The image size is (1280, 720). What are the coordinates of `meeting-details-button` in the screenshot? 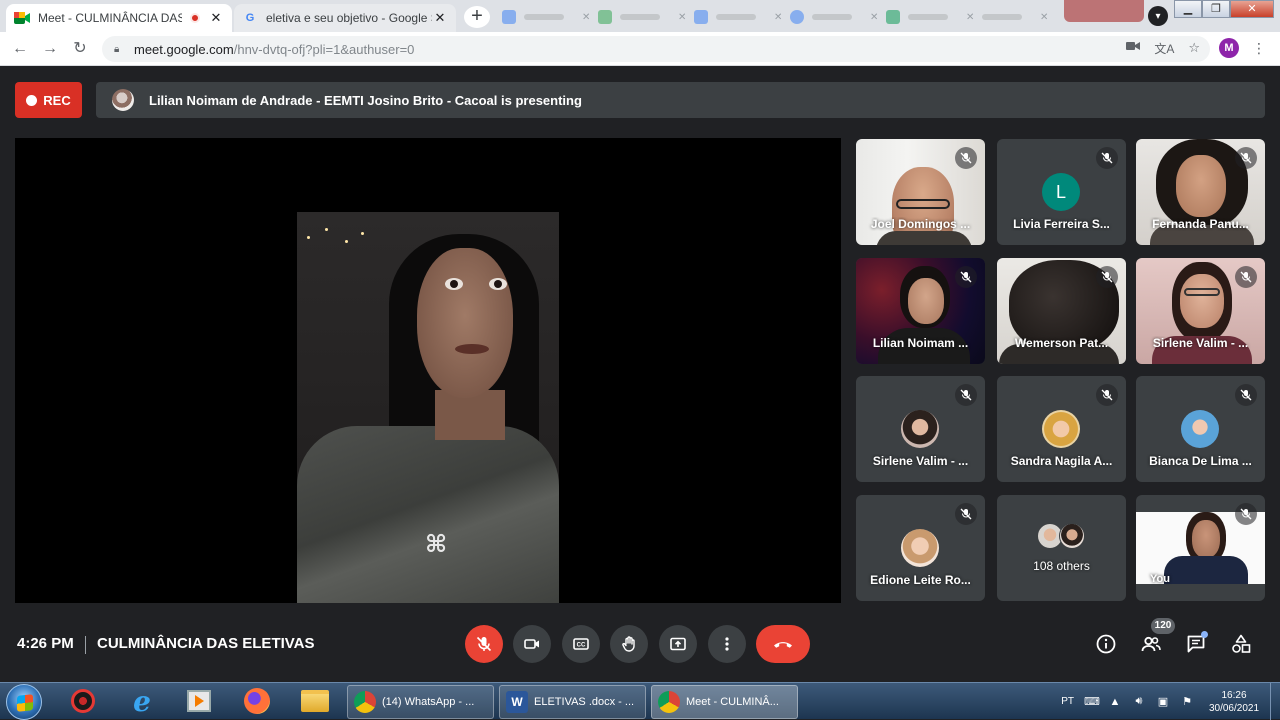 It's located at (1106, 644).